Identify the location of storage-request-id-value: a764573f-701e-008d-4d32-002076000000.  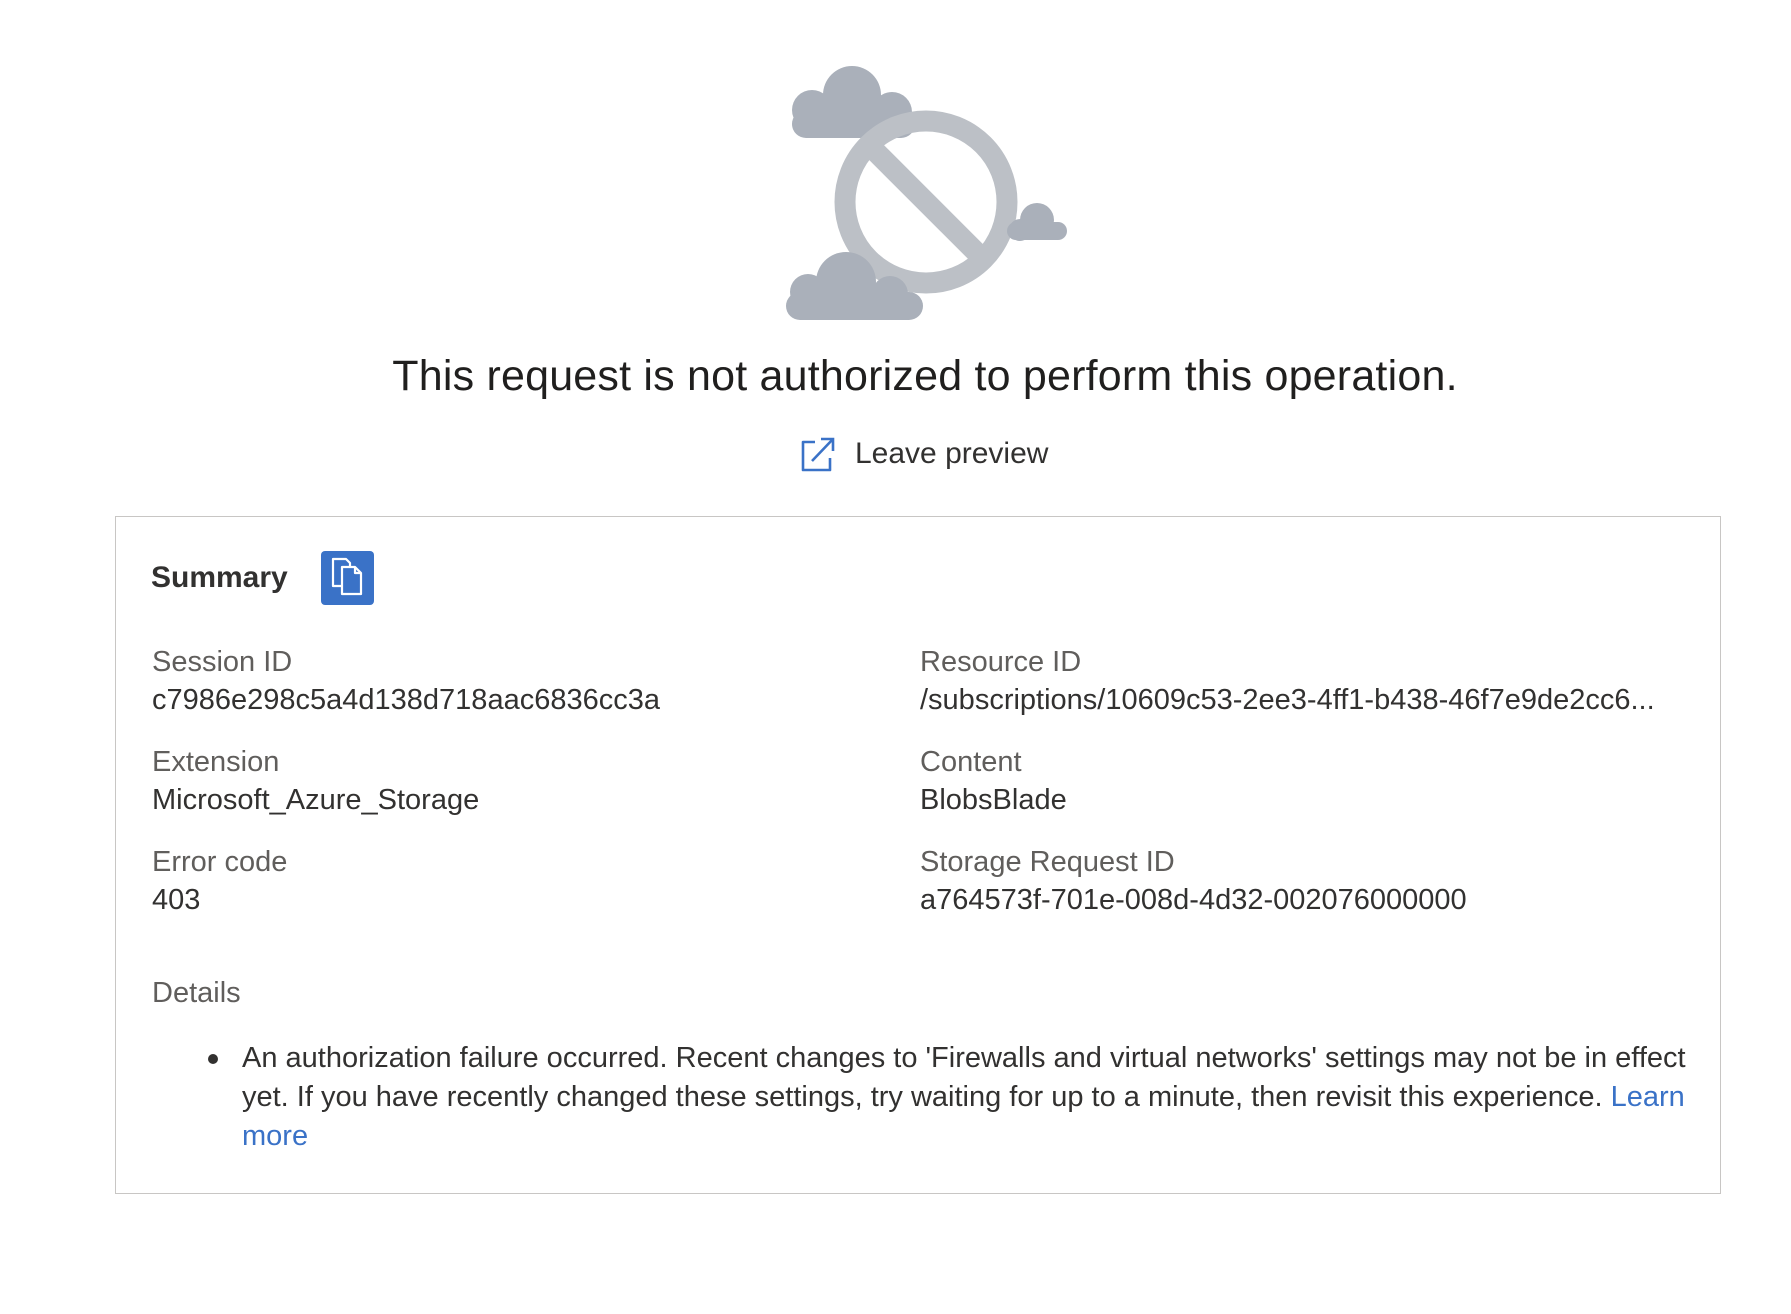
(1193, 900).